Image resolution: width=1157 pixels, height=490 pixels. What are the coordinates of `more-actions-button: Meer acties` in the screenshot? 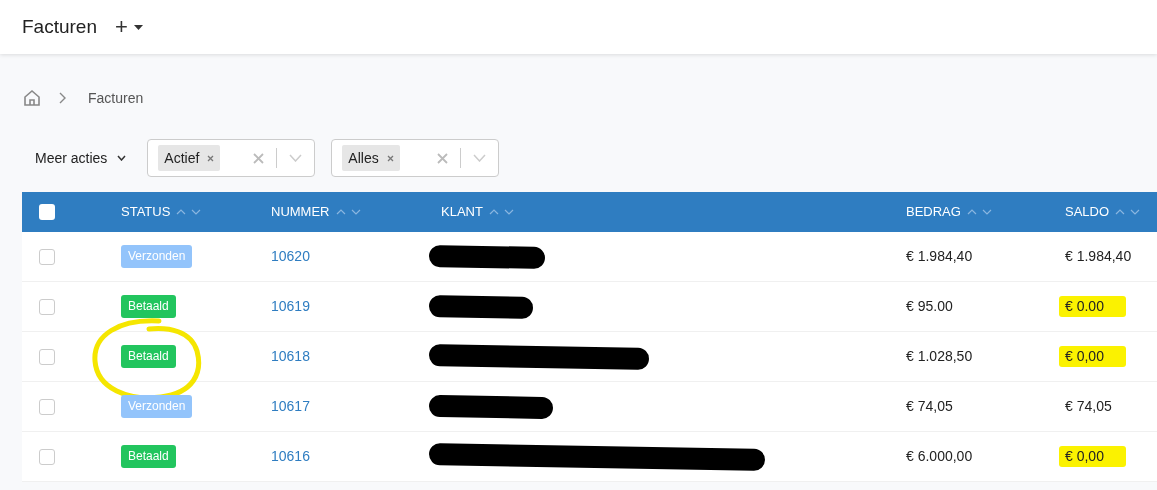 It's located at (81, 158).